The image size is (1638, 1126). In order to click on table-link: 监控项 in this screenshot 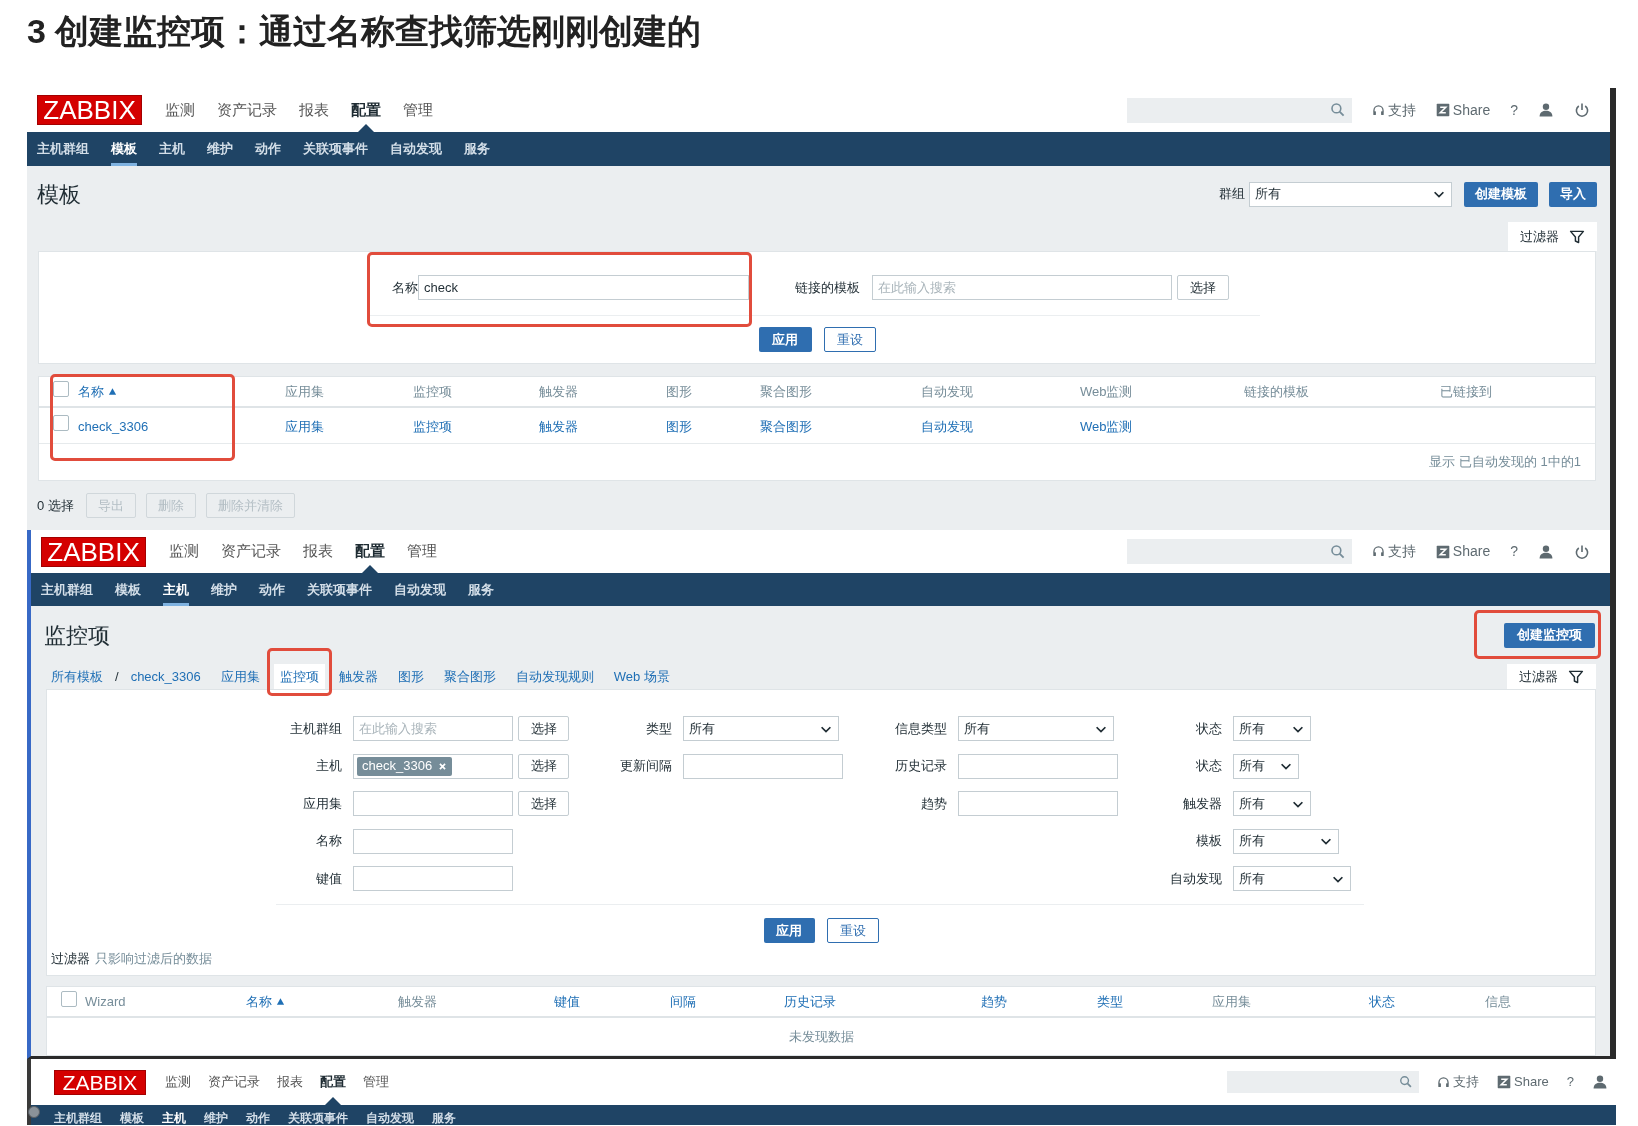, I will do `click(432, 426)`.